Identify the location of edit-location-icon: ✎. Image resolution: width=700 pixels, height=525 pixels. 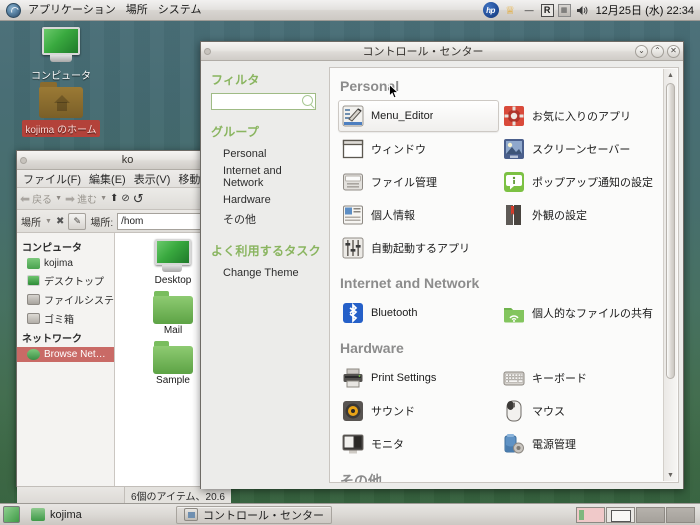
(77, 221).